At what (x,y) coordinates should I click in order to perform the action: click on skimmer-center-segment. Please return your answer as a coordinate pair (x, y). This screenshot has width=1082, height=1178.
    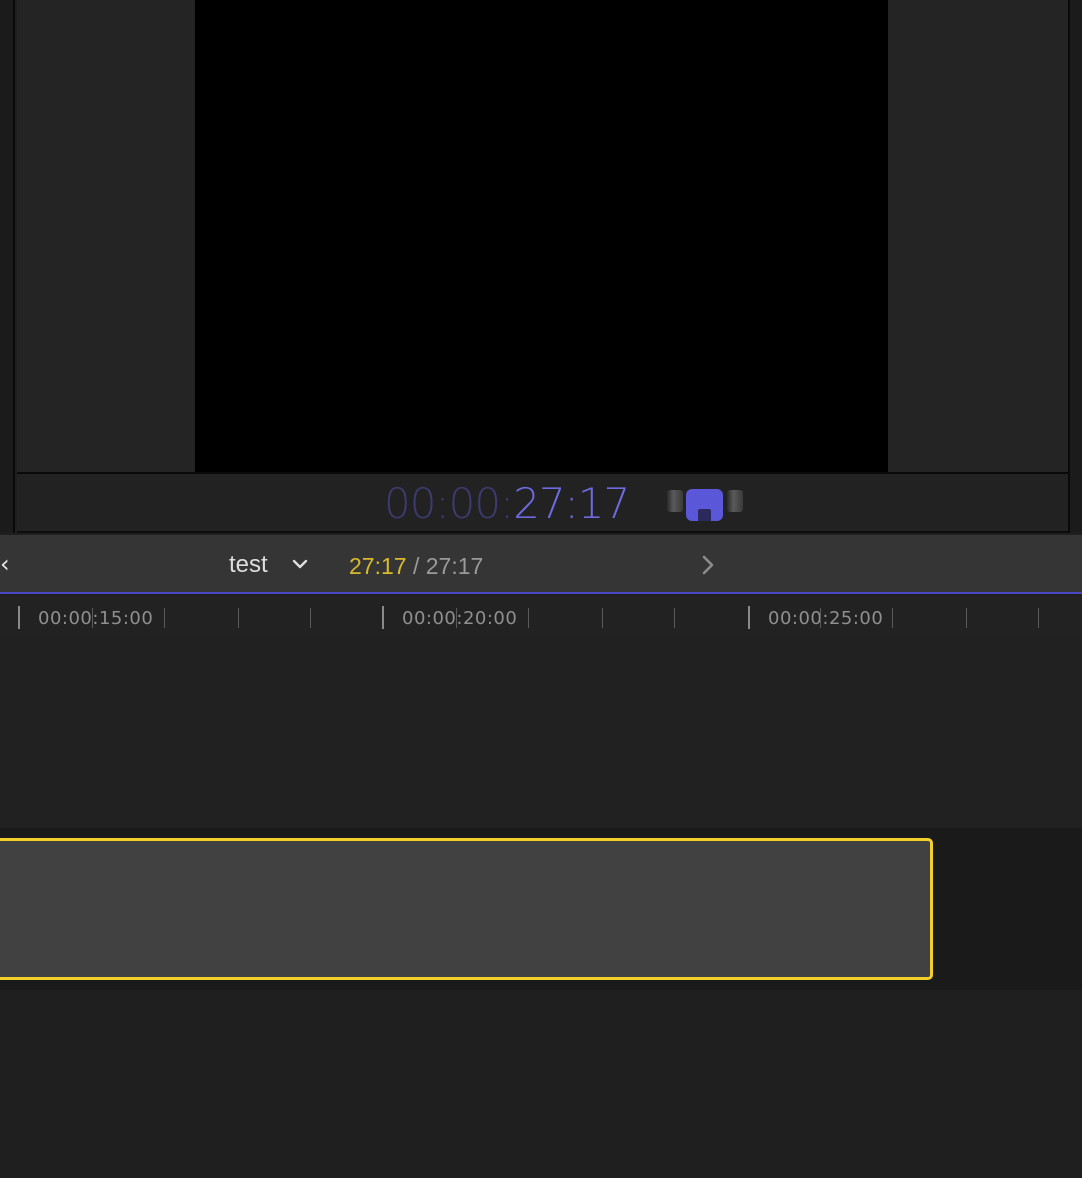
    Looking at the image, I should click on (704, 505).